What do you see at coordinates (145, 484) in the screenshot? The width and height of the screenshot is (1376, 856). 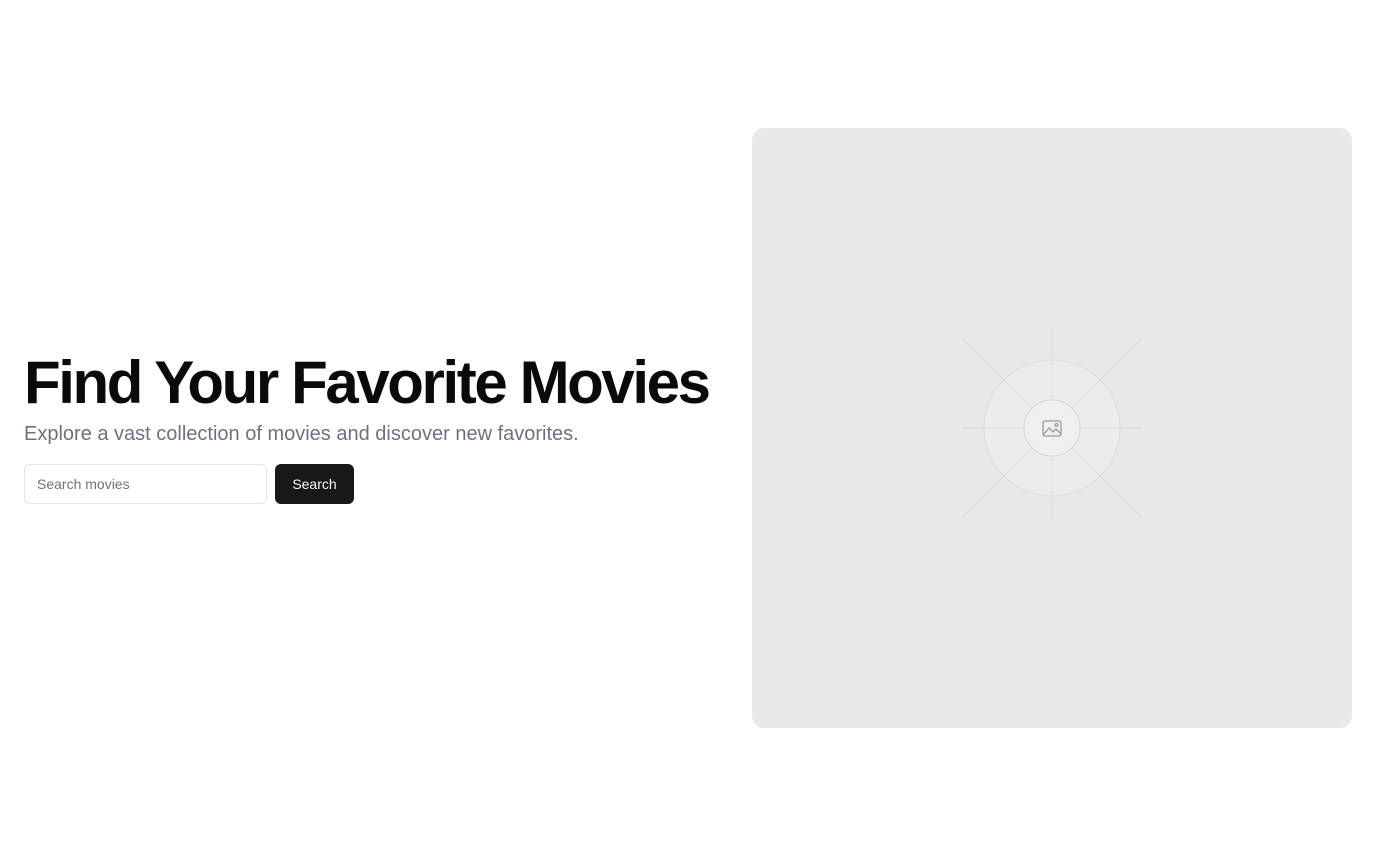 I see `search-input` at bounding box center [145, 484].